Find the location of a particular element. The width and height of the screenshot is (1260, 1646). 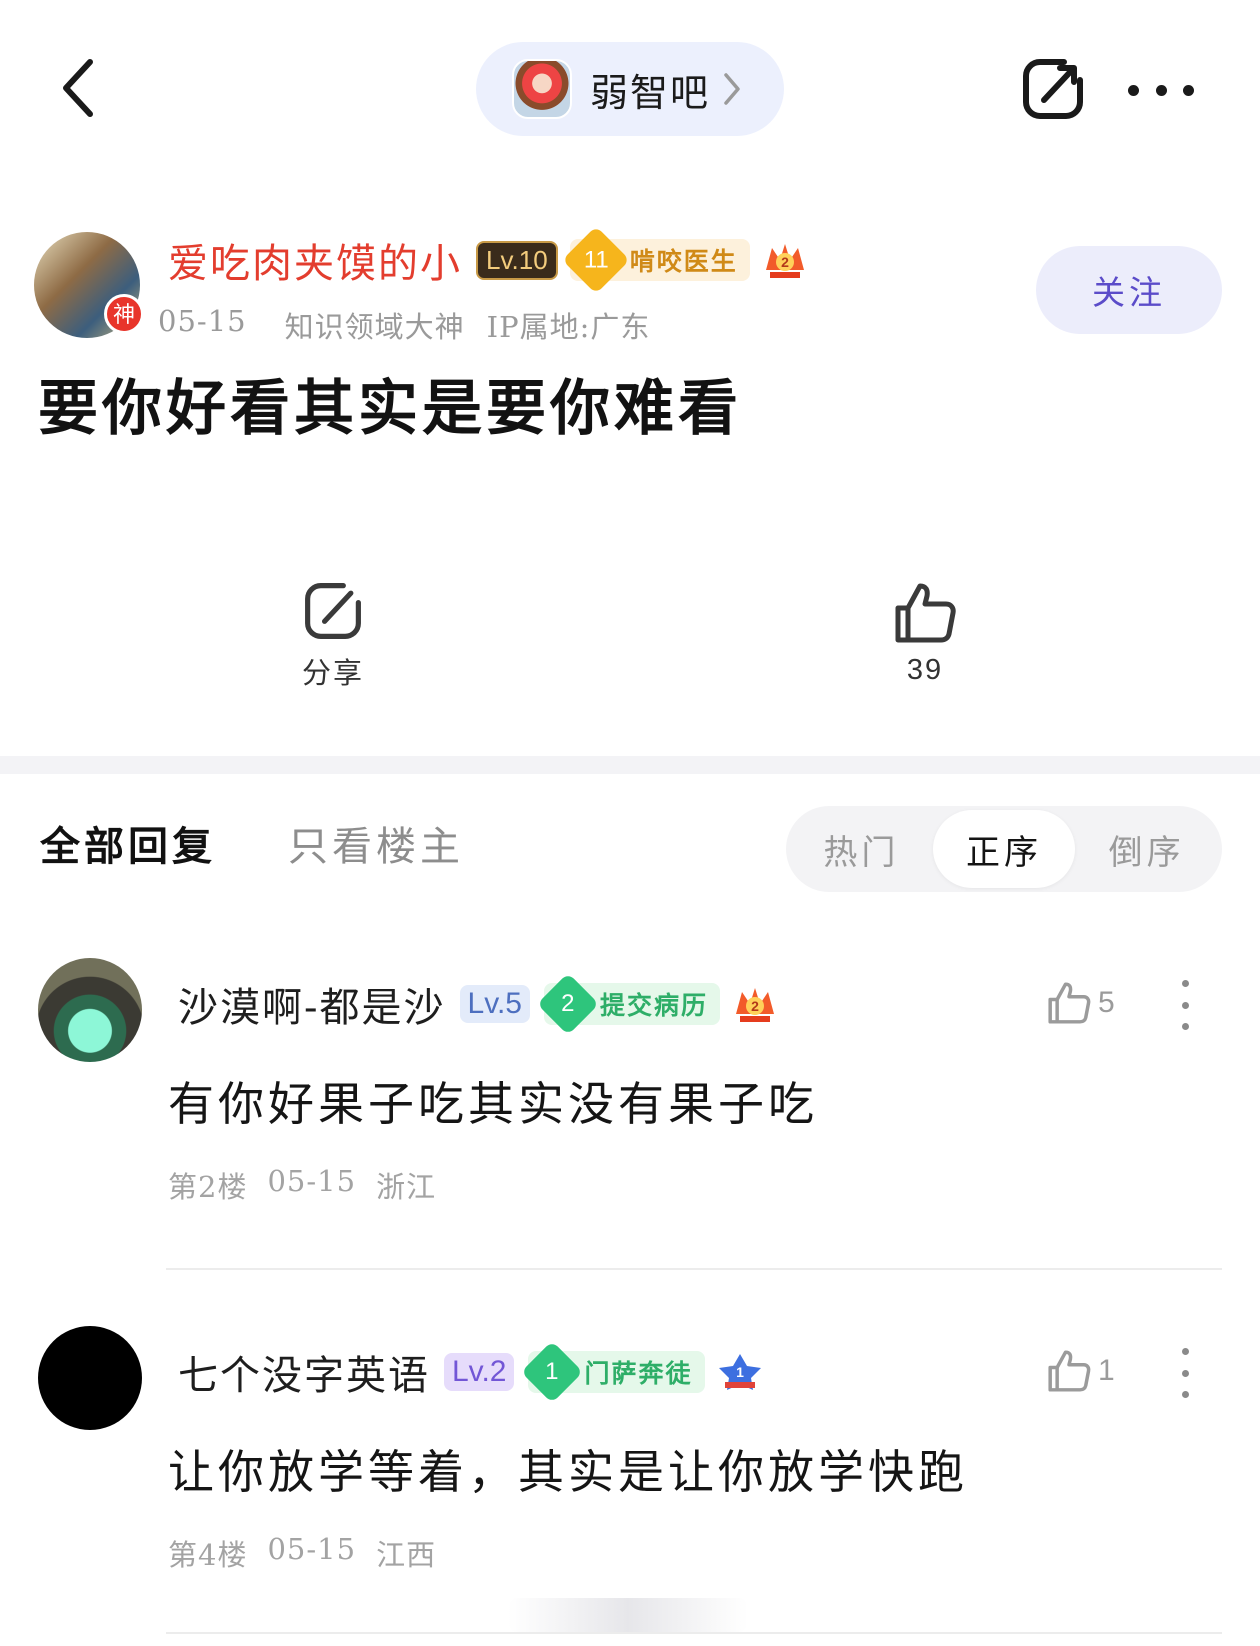

title-badge: 1 门萨奔徒 is located at coordinates (613, 1372).